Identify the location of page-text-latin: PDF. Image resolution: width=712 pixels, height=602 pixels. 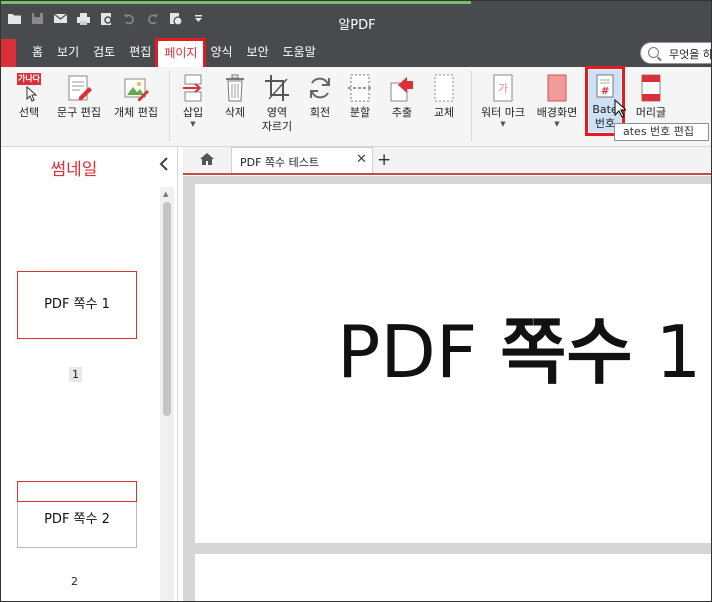
(419, 352).